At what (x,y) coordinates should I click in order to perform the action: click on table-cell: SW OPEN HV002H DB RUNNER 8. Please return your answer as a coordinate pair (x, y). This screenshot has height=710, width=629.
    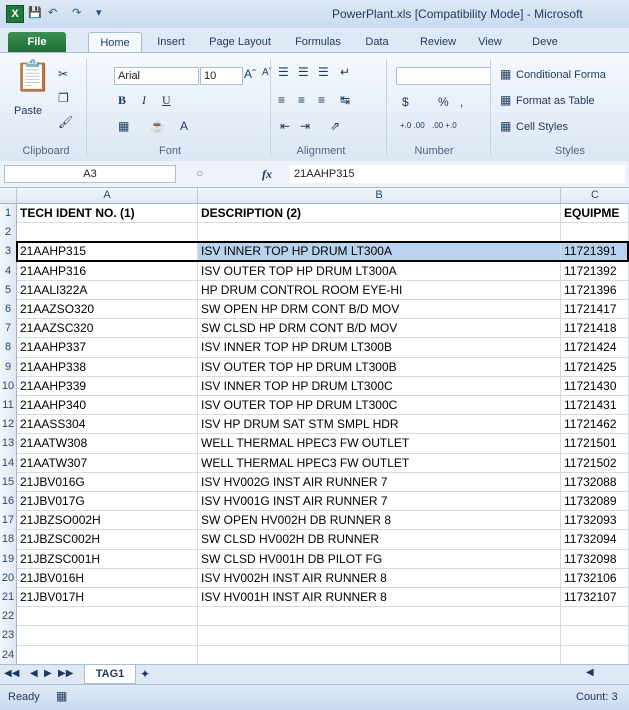
    Looking at the image, I should click on (379, 521).